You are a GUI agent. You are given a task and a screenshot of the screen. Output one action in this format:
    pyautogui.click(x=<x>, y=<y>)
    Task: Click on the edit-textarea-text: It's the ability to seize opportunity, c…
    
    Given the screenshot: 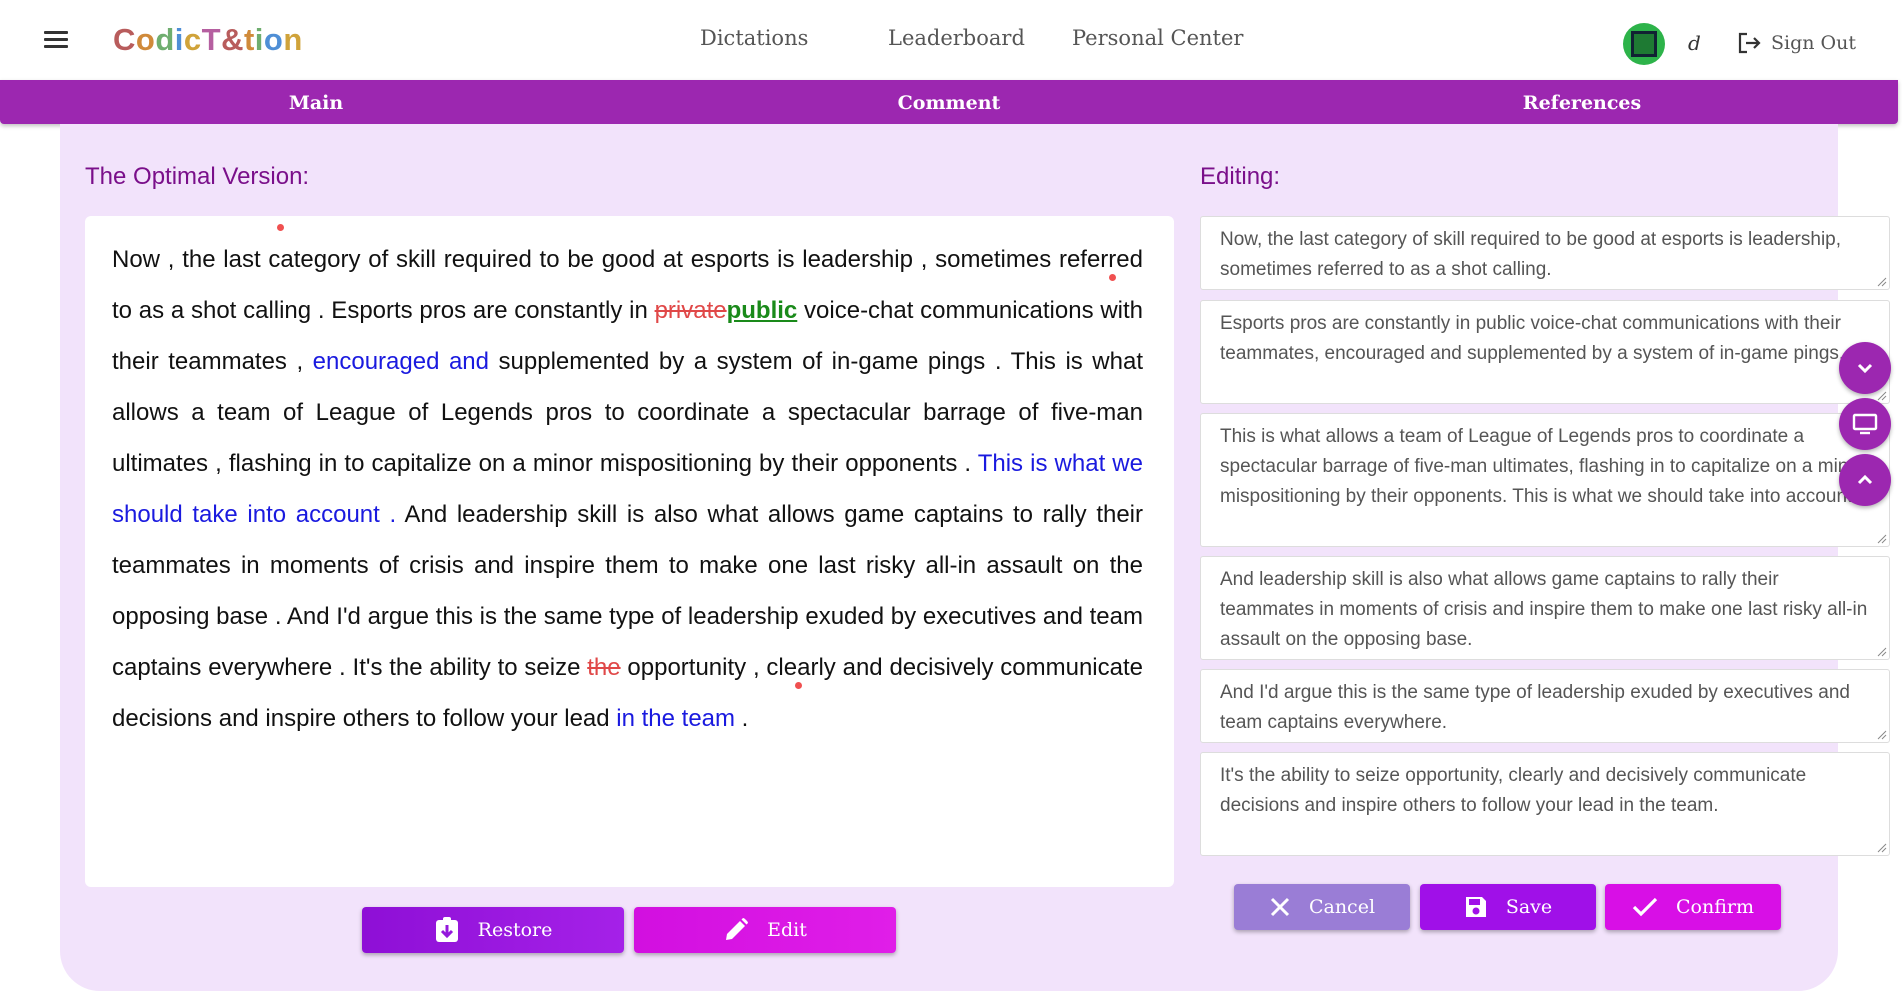 What is the action you would take?
    pyautogui.click(x=1513, y=790)
    